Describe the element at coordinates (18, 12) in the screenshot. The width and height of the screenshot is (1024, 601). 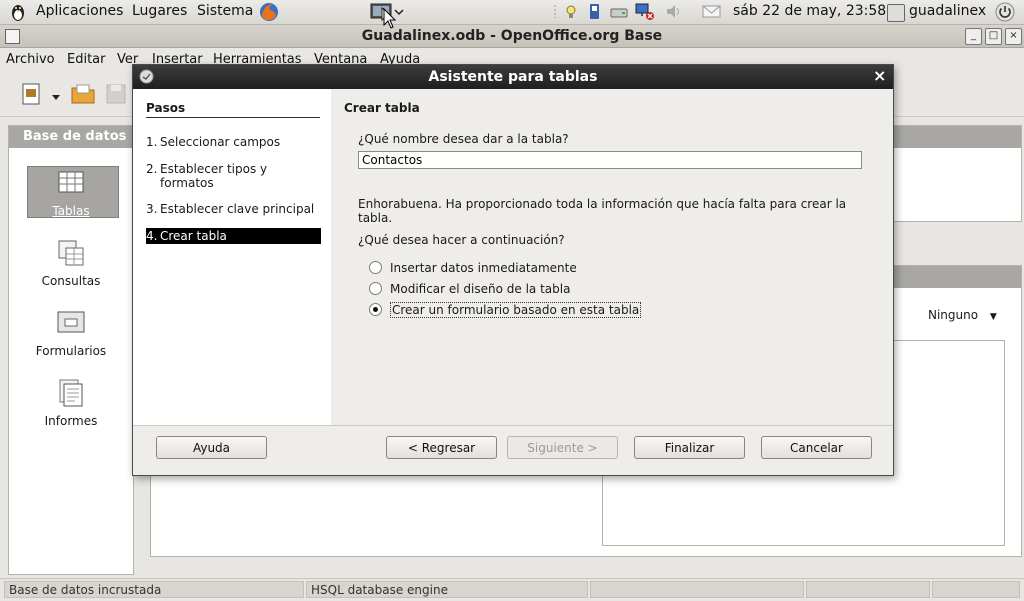
I see `distro-logo-icon` at that location.